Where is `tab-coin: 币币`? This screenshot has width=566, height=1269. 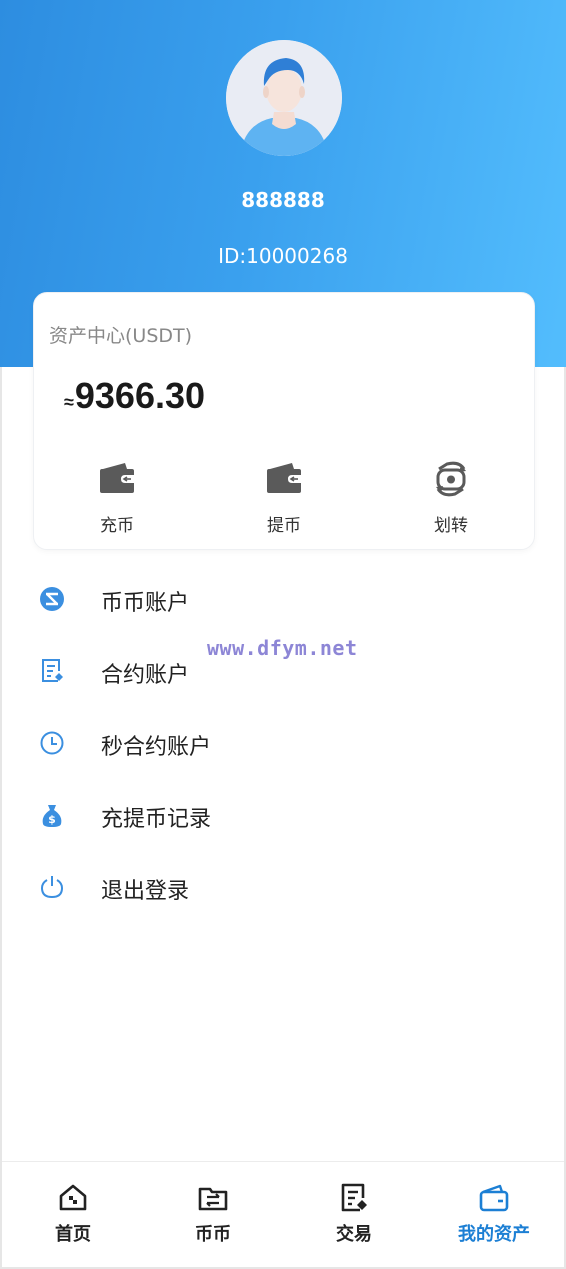 tab-coin: 币币 is located at coordinates (213, 1214).